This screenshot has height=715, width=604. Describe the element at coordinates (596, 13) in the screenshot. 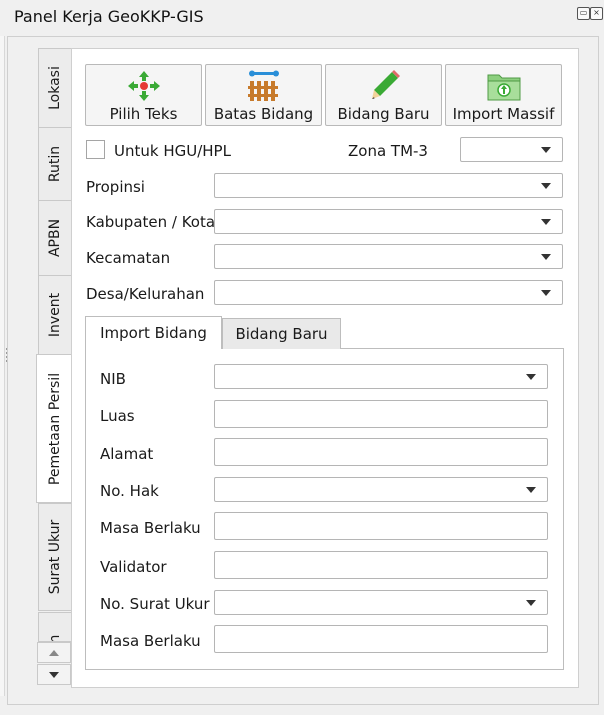

I see `close-panel-button: ×` at that location.